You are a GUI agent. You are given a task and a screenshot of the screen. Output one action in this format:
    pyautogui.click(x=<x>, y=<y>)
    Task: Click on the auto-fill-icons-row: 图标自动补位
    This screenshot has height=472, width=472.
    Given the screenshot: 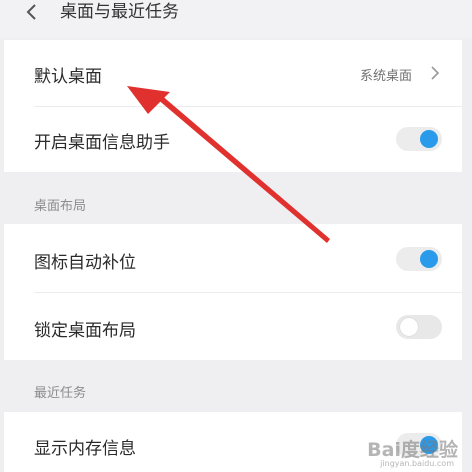 What is the action you would take?
    pyautogui.click(x=233, y=258)
    